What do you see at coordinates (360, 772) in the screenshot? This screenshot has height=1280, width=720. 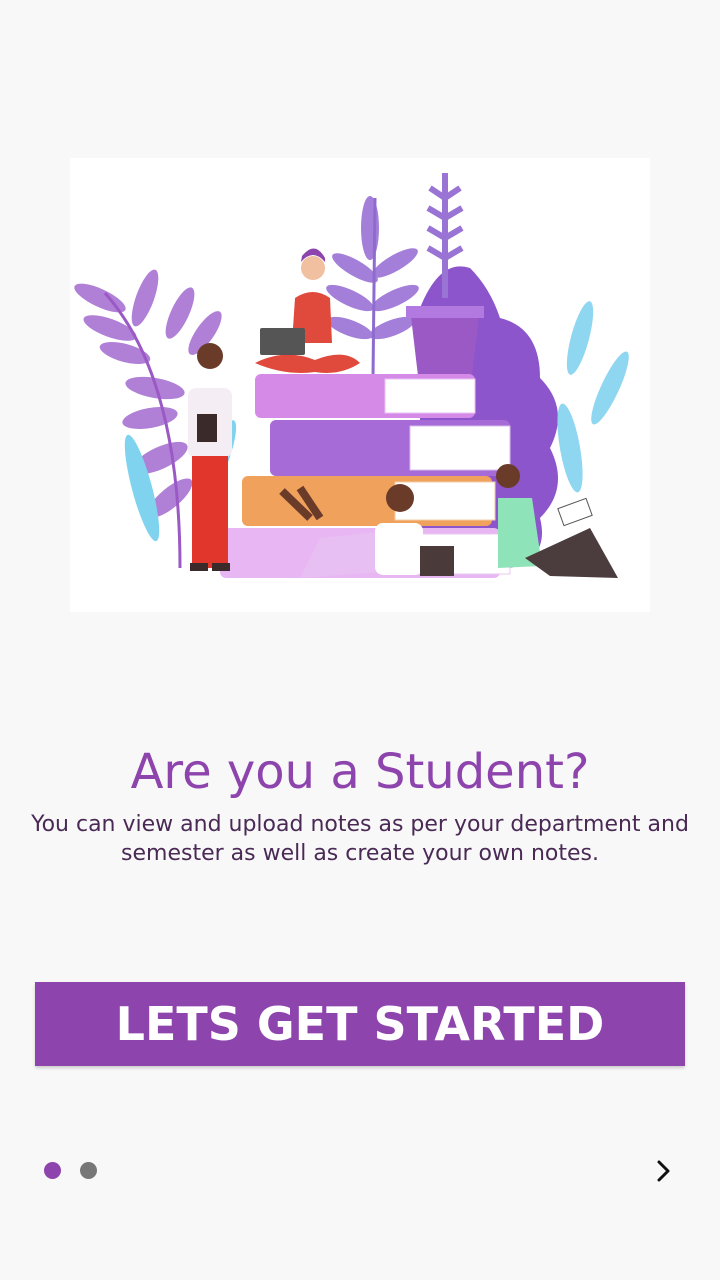 I see `onboarding-title: Are you a Student?` at bounding box center [360, 772].